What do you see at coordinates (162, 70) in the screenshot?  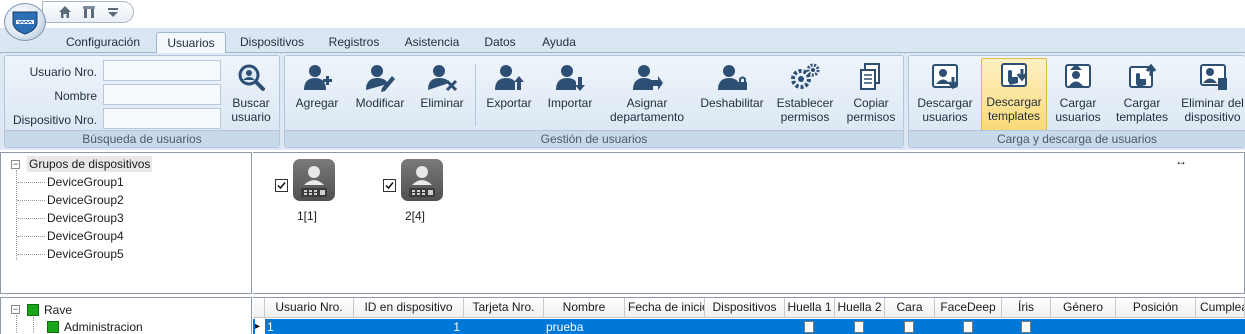 I see `user-no-input` at bounding box center [162, 70].